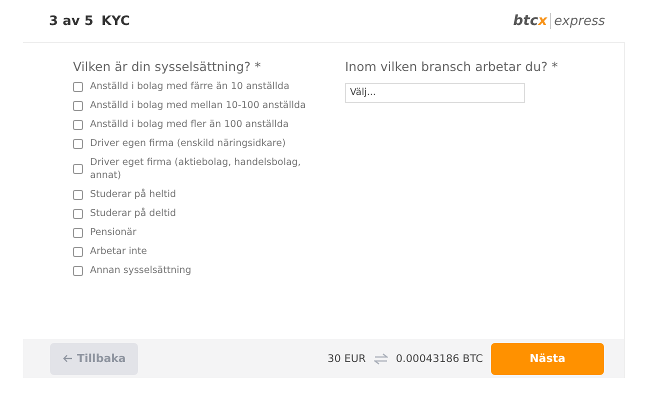  What do you see at coordinates (71, 21) in the screenshot?
I see `step-counter: 3 av 5` at bounding box center [71, 21].